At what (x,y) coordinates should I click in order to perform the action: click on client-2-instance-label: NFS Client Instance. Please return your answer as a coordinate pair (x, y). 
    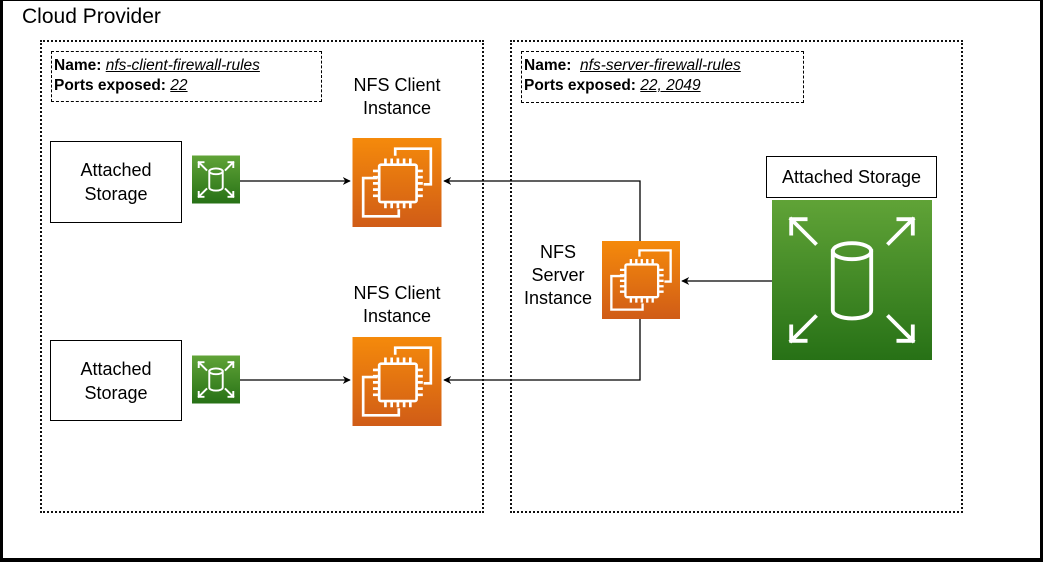
    Looking at the image, I should click on (397, 305).